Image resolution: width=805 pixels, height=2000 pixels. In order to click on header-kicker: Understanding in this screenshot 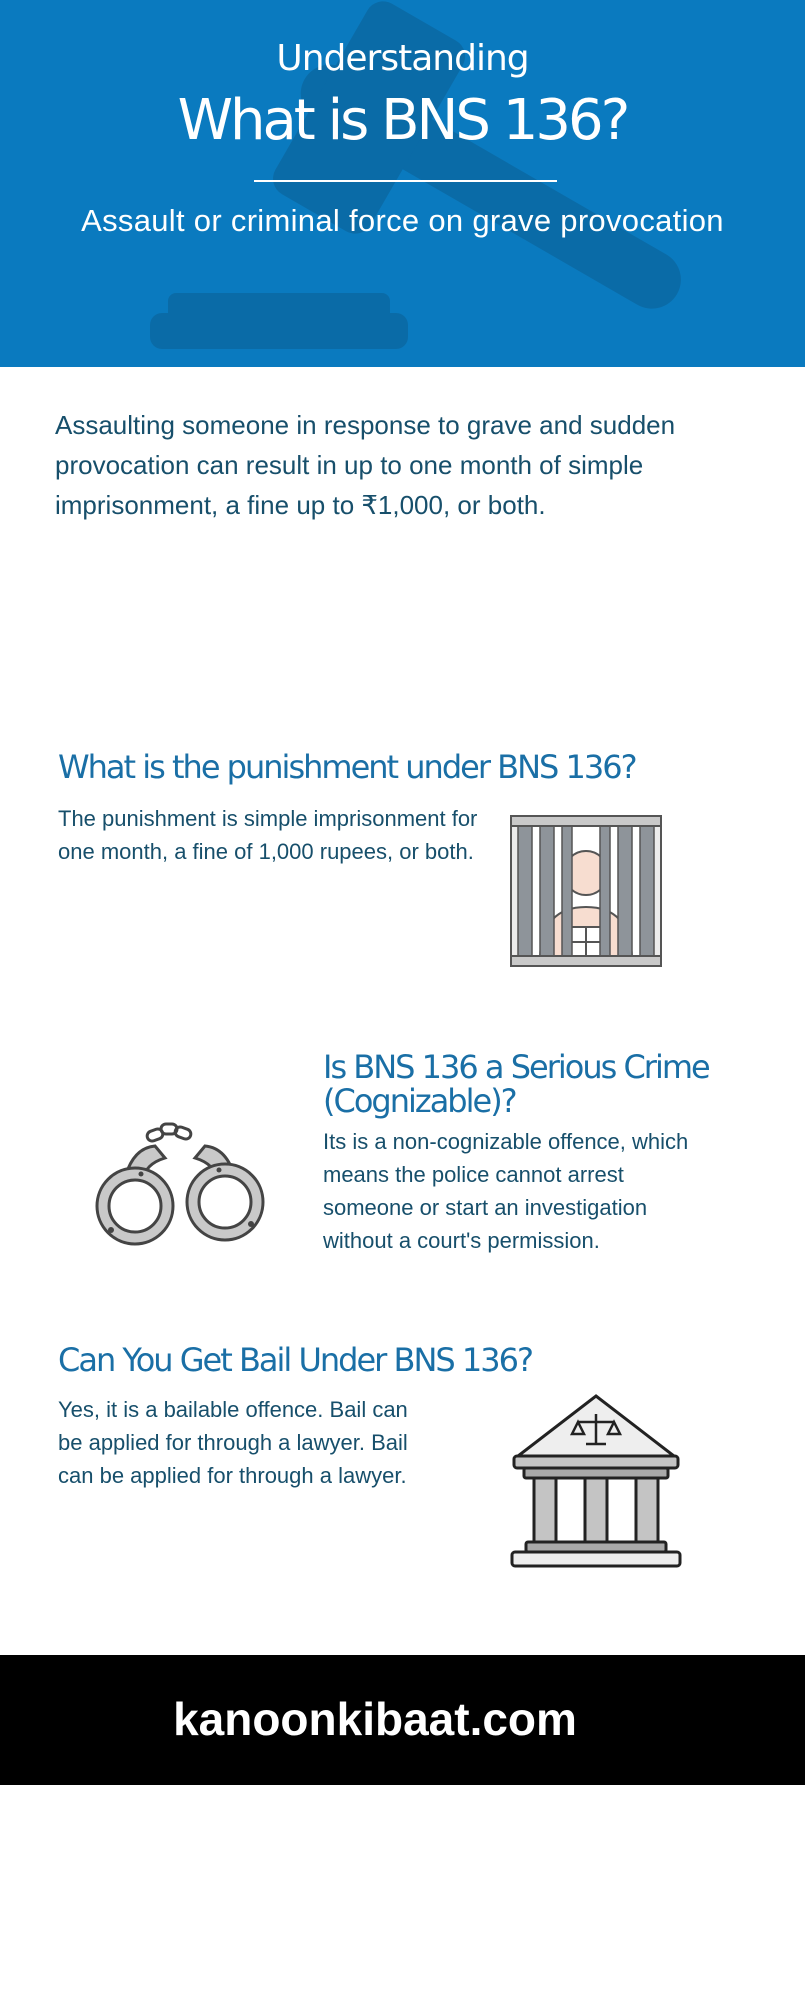, I will do `click(402, 58)`.